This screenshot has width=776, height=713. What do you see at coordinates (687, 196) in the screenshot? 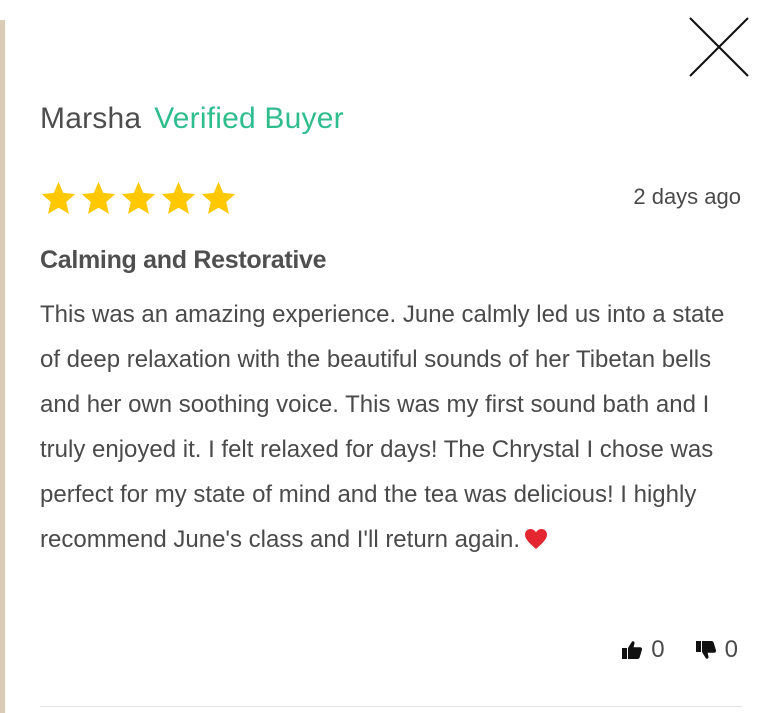
I see `review-date: 2 days ago` at bounding box center [687, 196].